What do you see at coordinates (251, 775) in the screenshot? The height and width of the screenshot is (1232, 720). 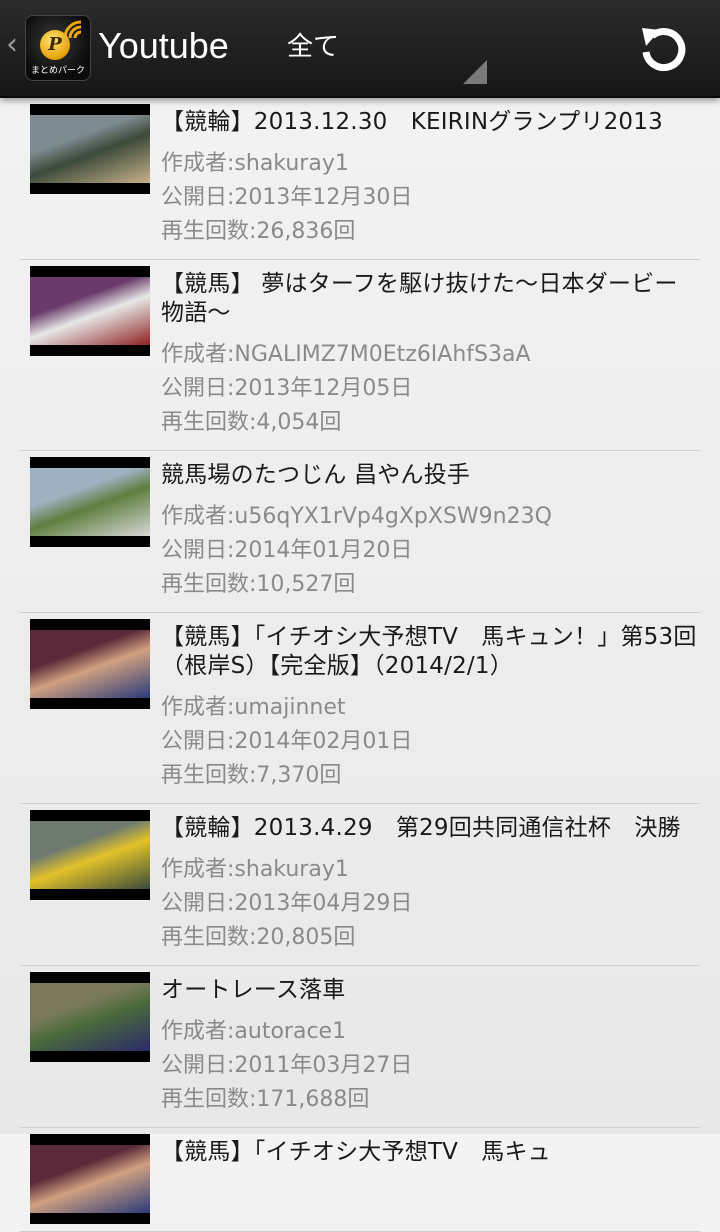 I see `video-view-count: 再生回数:7,370回` at bounding box center [251, 775].